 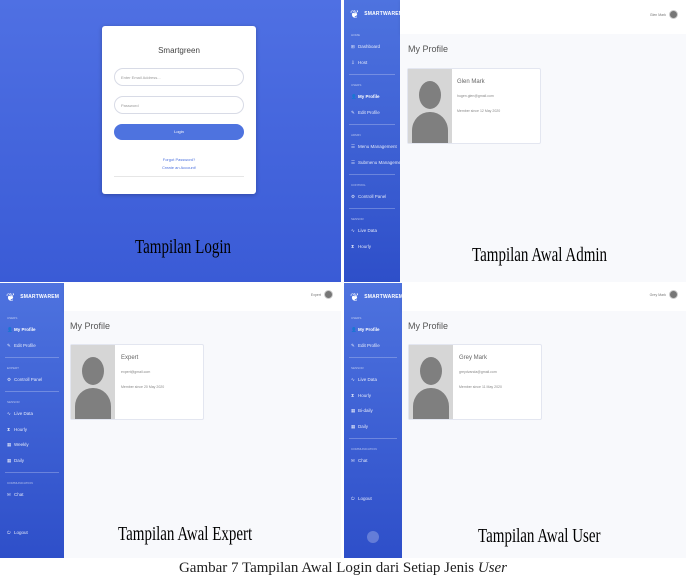 I want to click on sidebar-heading: Expert, so click(x=13, y=368).